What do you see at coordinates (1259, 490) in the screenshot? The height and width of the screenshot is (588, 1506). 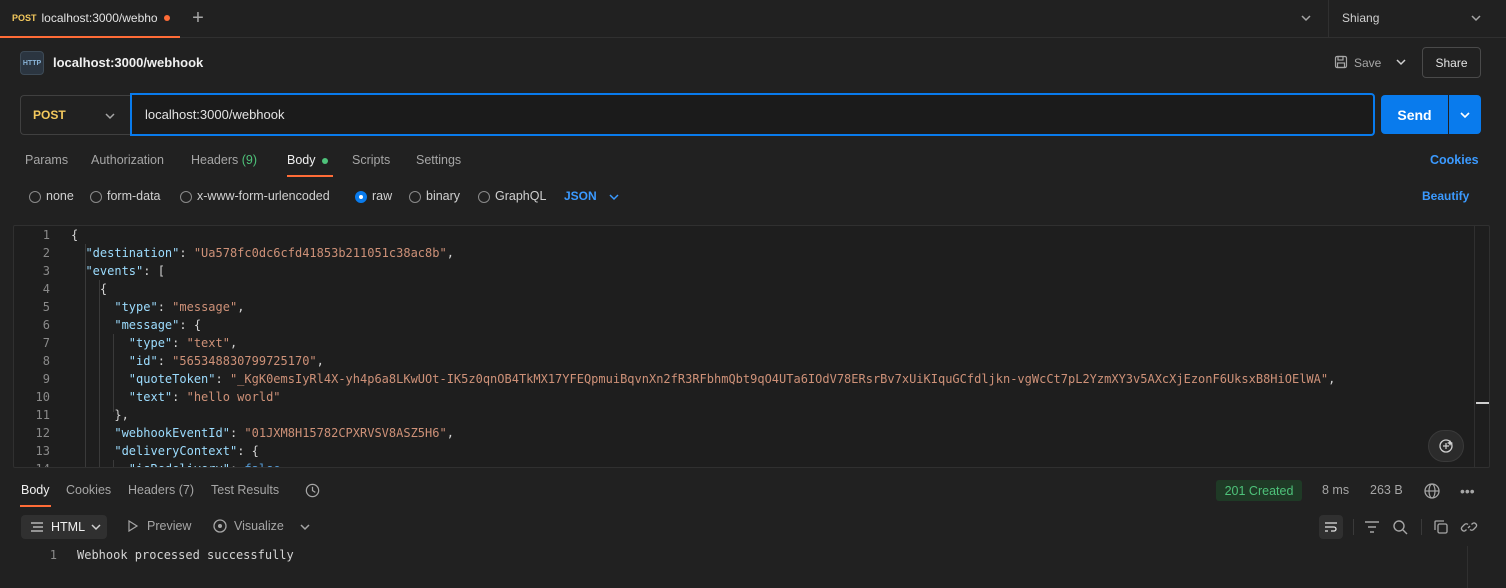 I see `status-badge: 201 Created` at bounding box center [1259, 490].